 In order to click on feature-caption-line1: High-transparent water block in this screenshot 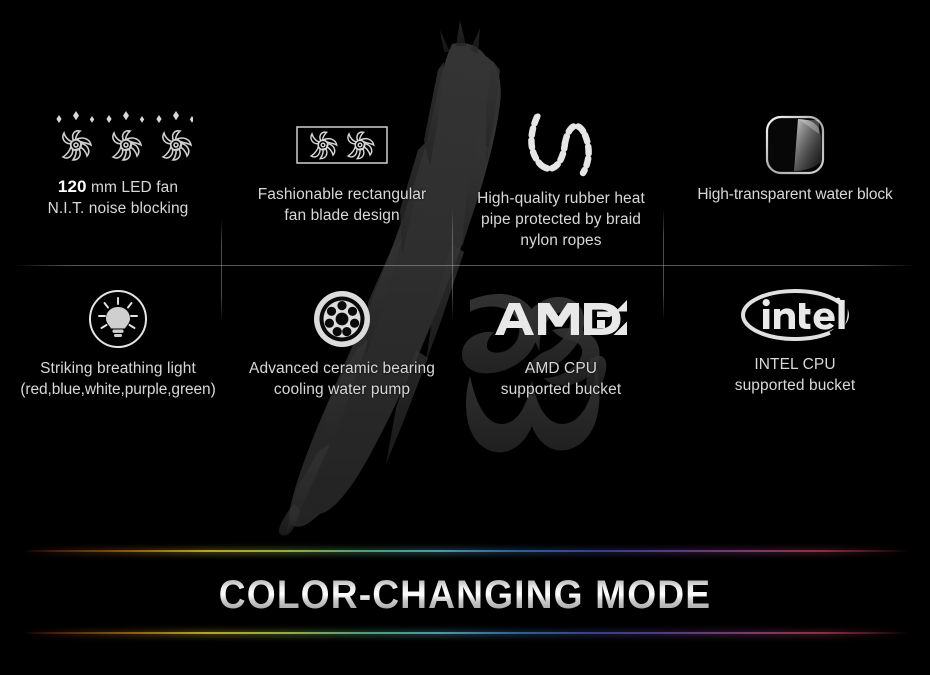, I will do `click(795, 194)`.